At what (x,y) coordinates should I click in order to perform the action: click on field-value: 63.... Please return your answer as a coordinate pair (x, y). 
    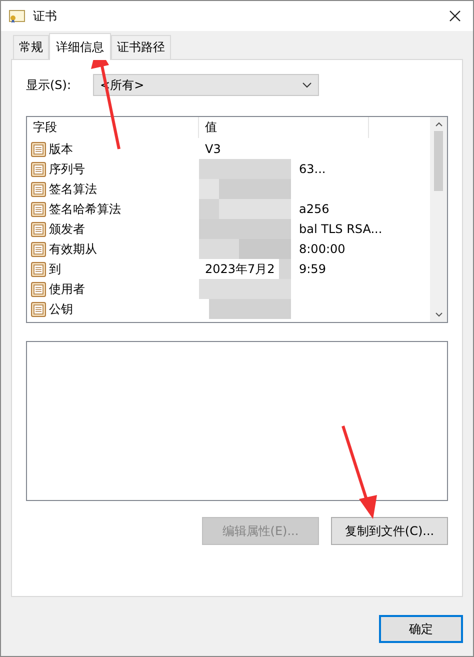
    Looking at the image, I should click on (312, 169).